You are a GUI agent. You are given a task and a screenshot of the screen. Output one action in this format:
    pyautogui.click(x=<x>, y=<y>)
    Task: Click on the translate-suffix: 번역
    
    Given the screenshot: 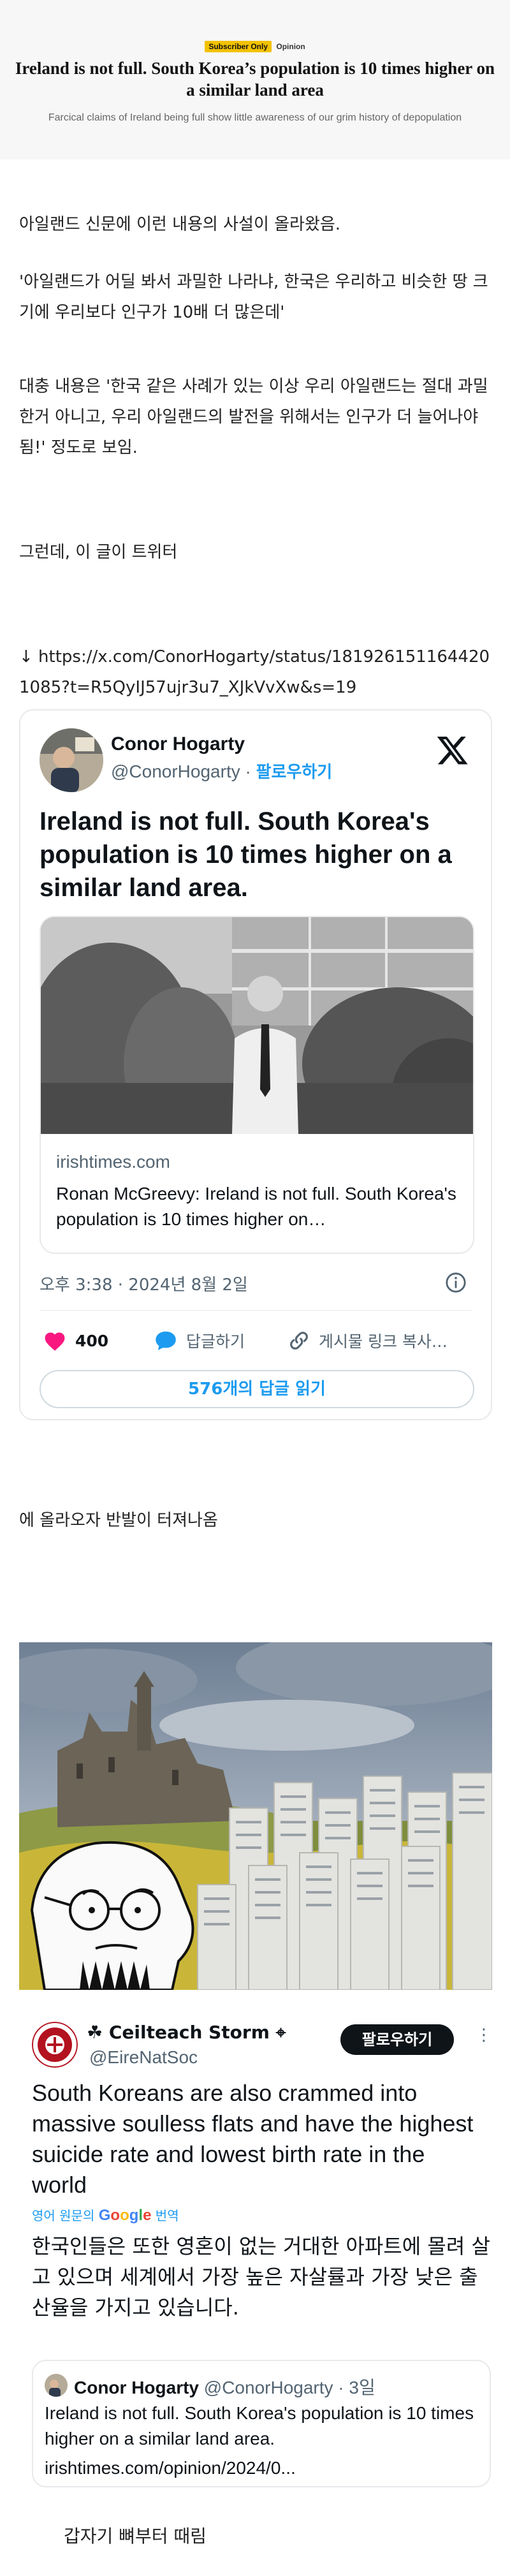 What is the action you would take?
    pyautogui.click(x=165, y=2215)
    